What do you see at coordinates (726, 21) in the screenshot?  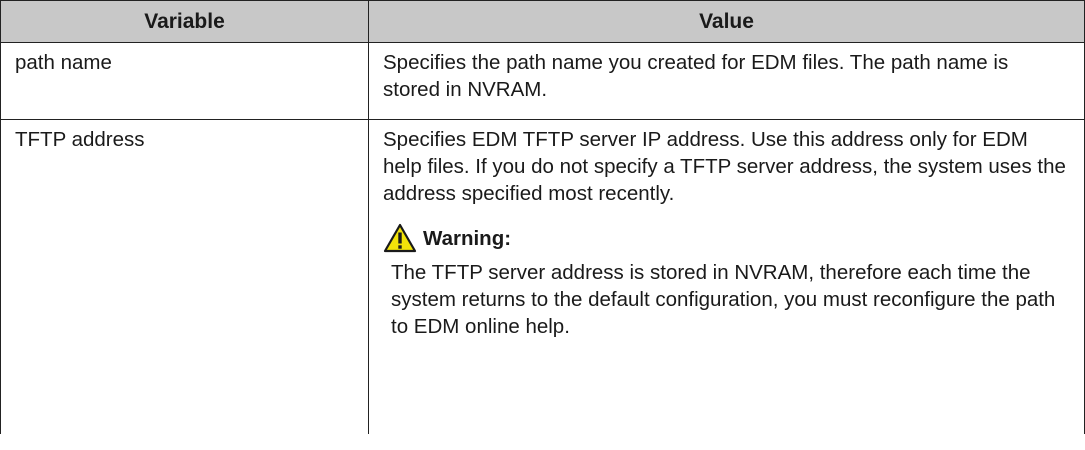 I see `header-value: Value` at bounding box center [726, 21].